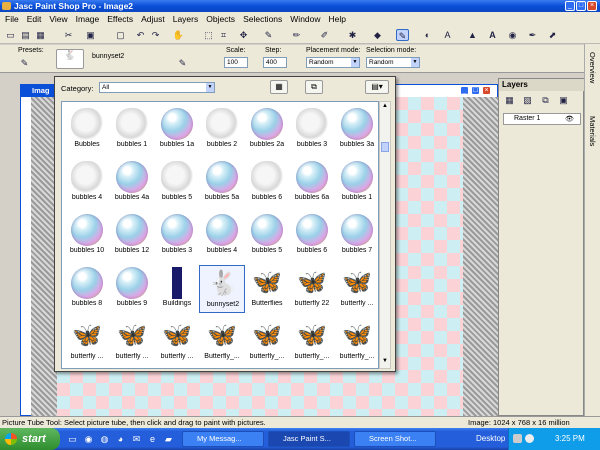 The height and width of the screenshot is (450, 600). I want to click on object-selector-icon: ⬈, so click(552, 35).